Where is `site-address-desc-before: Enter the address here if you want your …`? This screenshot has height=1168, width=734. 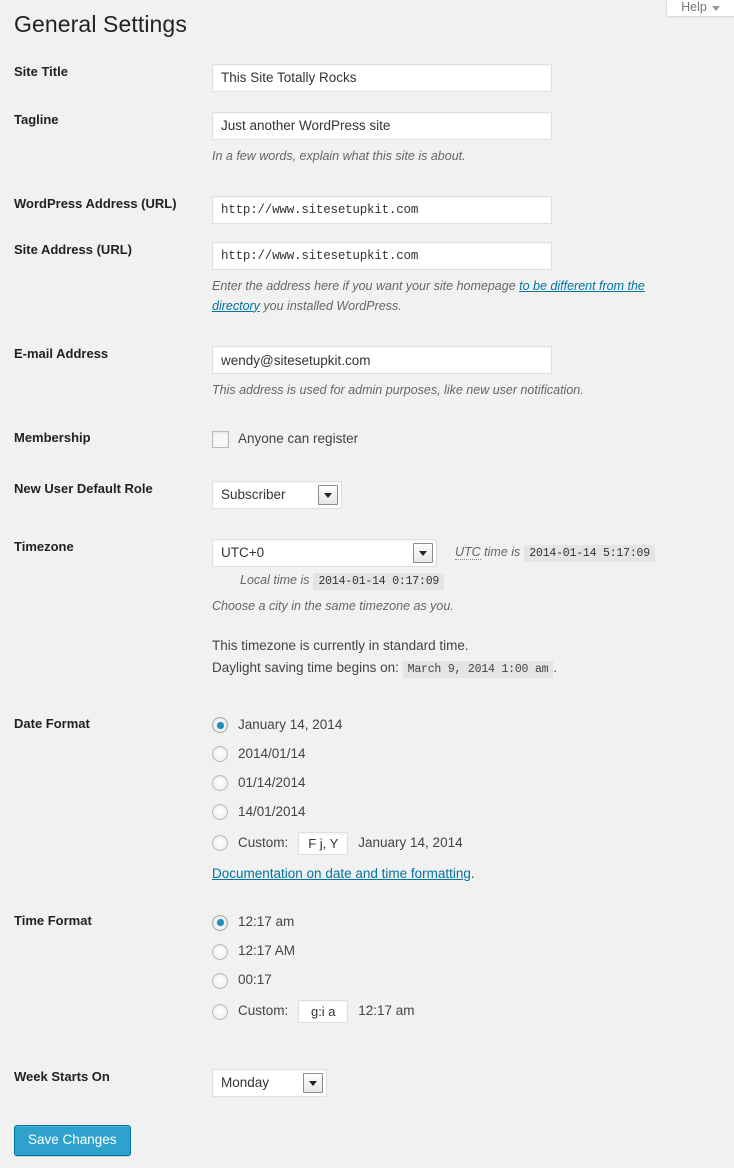
site-address-desc-before: Enter the address here if you want your … is located at coordinates (366, 286).